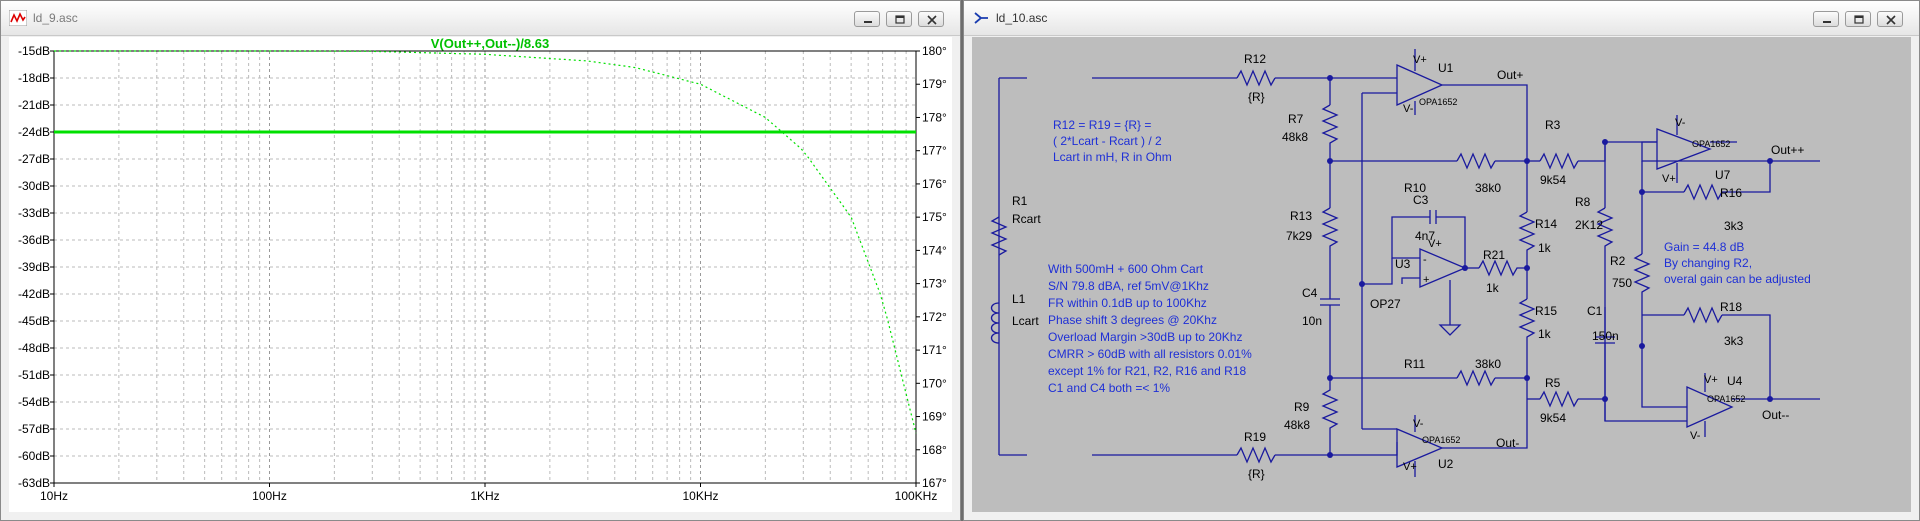  I want to click on schematic-titlebar: ld_10.asc, so click(1441, 18).